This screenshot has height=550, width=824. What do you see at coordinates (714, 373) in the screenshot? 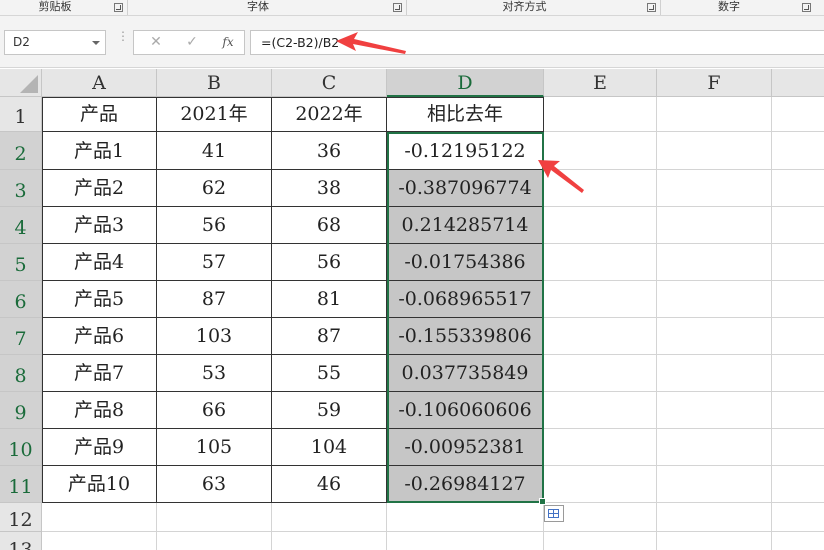
I see `cell-f8` at bounding box center [714, 373].